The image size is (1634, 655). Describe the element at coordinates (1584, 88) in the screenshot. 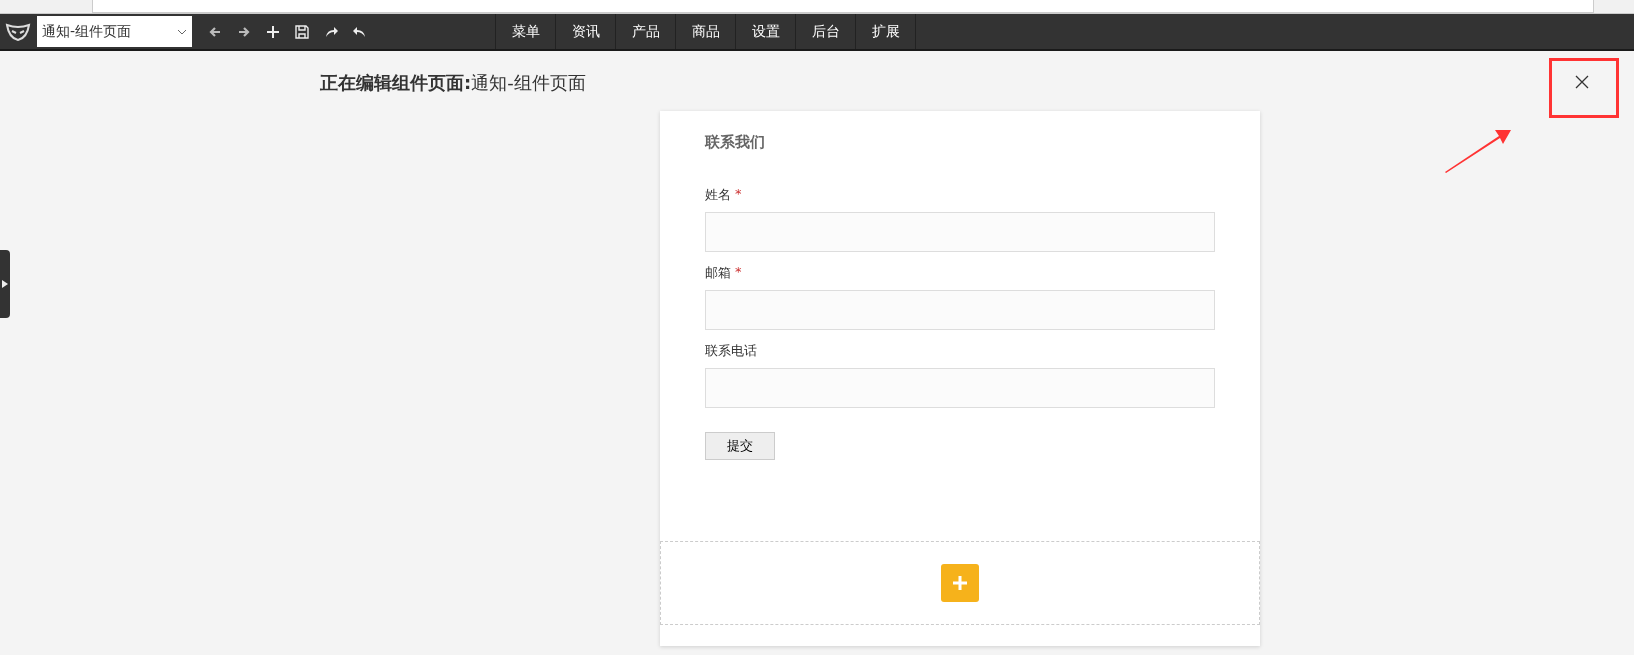

I see `highlight-frame` at that location.